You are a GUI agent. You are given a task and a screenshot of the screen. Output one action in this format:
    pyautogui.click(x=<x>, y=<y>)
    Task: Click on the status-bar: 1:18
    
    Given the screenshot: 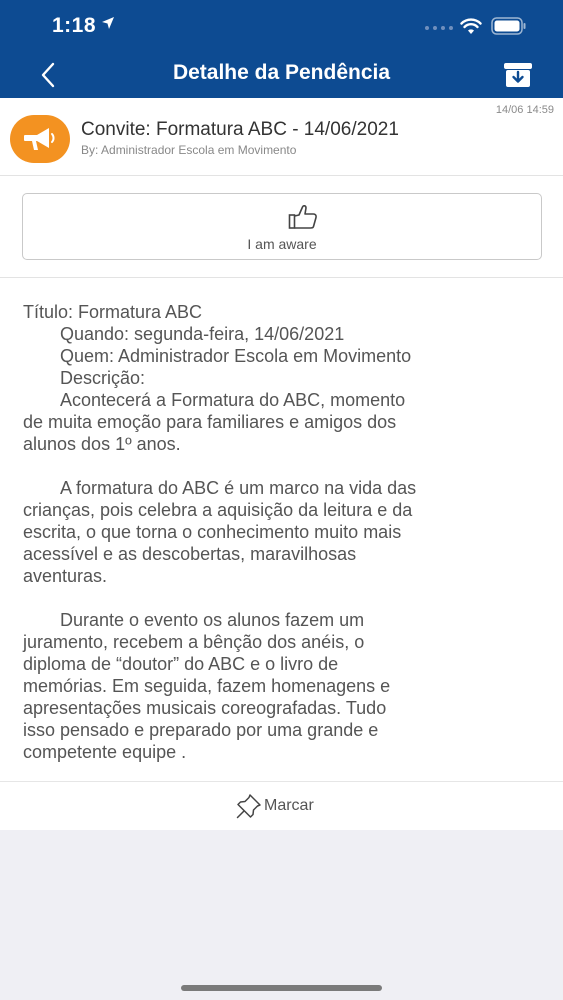 What is the action you would take?
    pyautogui.click(x=281, y=26)
    